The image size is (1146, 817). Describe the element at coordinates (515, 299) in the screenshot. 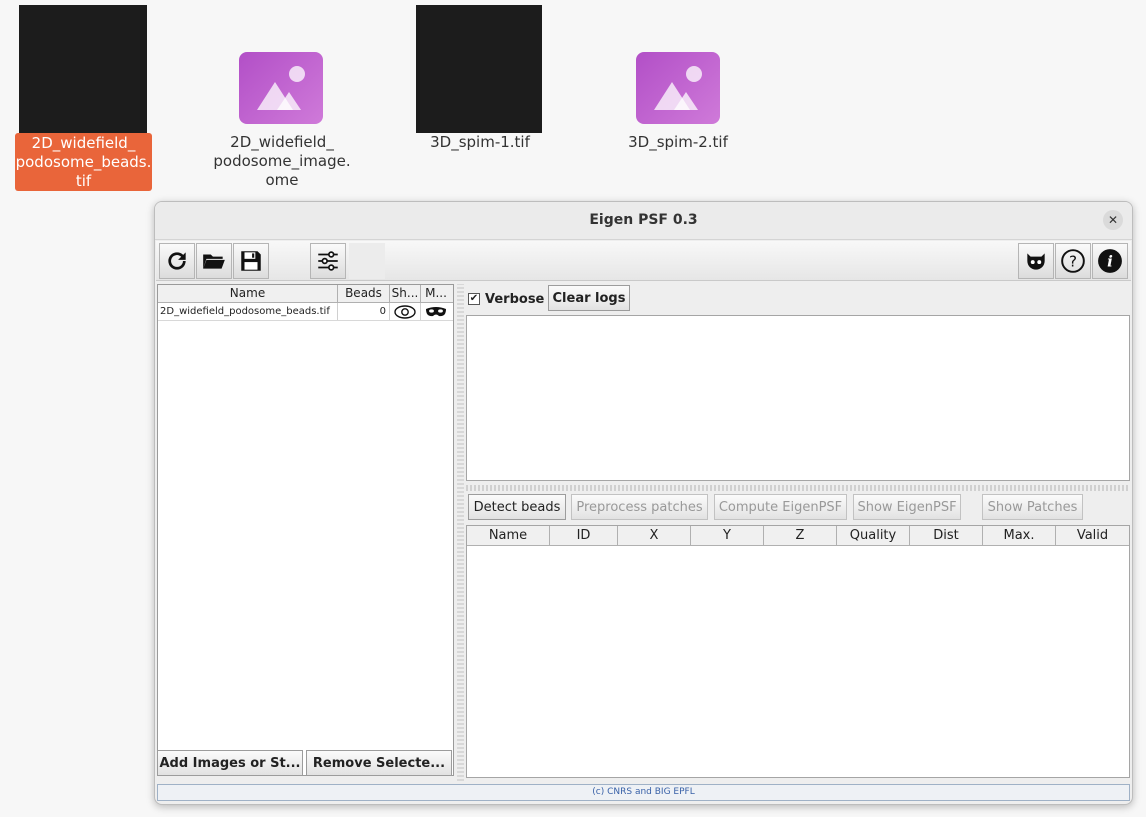

I see `verbose-label: Verbose` at that location.